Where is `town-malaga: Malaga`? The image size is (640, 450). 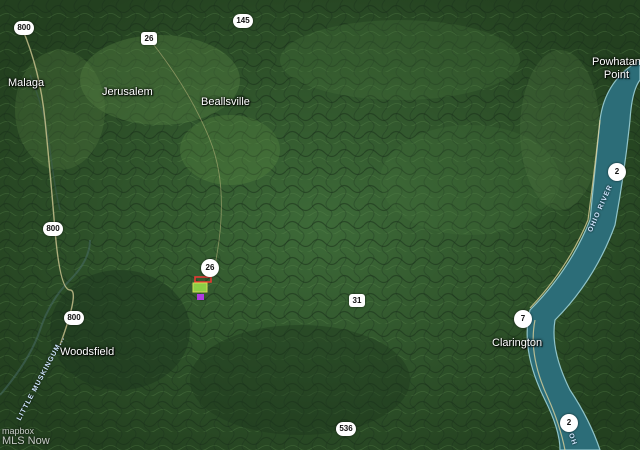
town-malaga: Malaga is located at coordinates (26, 83).